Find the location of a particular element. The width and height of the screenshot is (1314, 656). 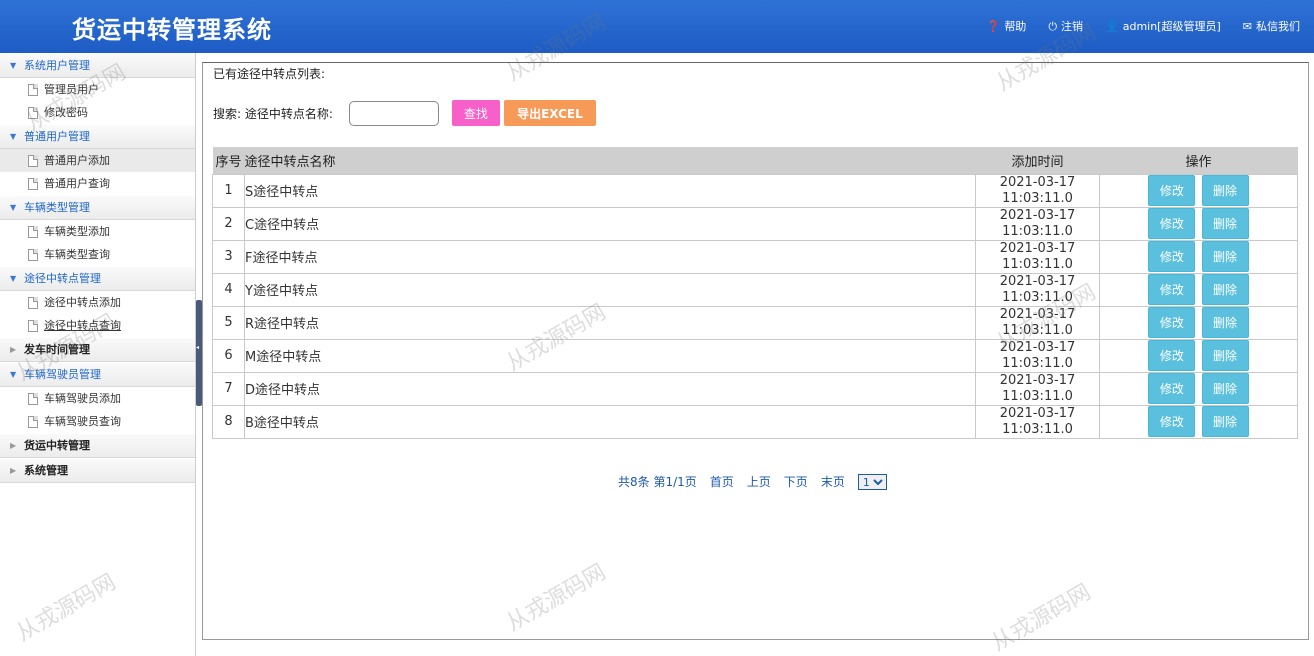

header-link: ⏻ 注销 is located at coordinates (1065, 26).